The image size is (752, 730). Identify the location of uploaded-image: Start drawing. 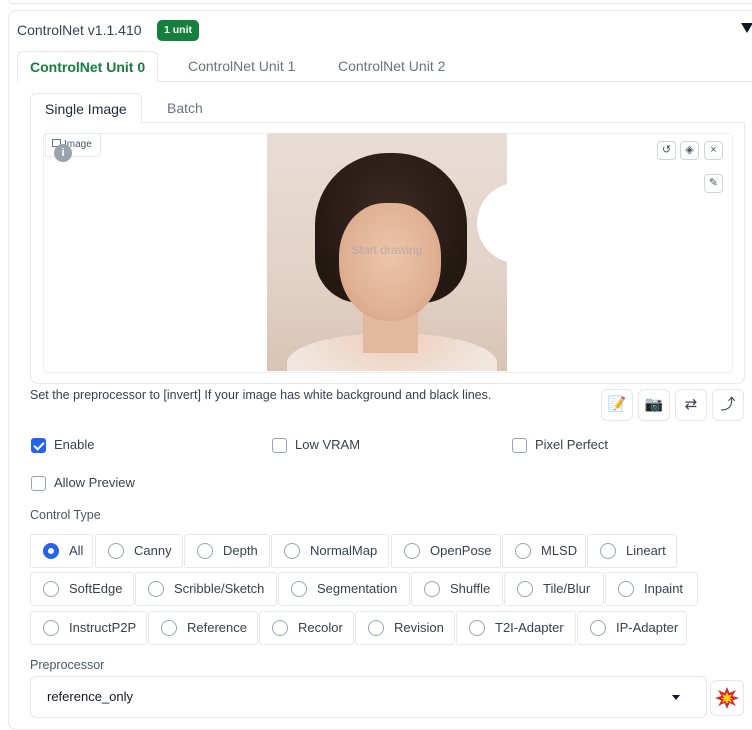
(387, 252).